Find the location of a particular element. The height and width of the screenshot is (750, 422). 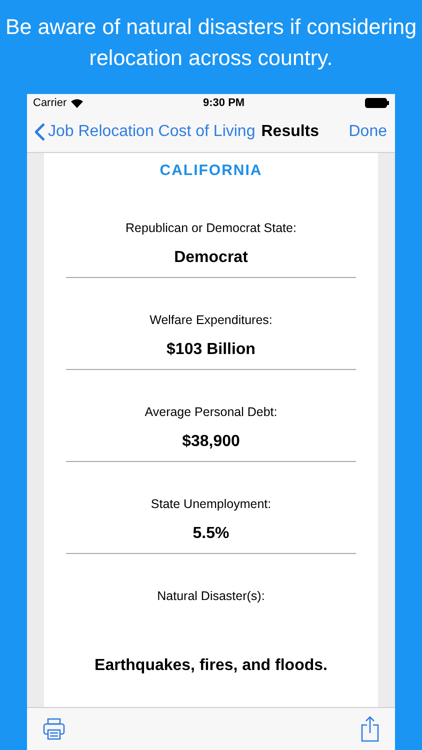

nav-title: Results is located at coordinates (290, 132).